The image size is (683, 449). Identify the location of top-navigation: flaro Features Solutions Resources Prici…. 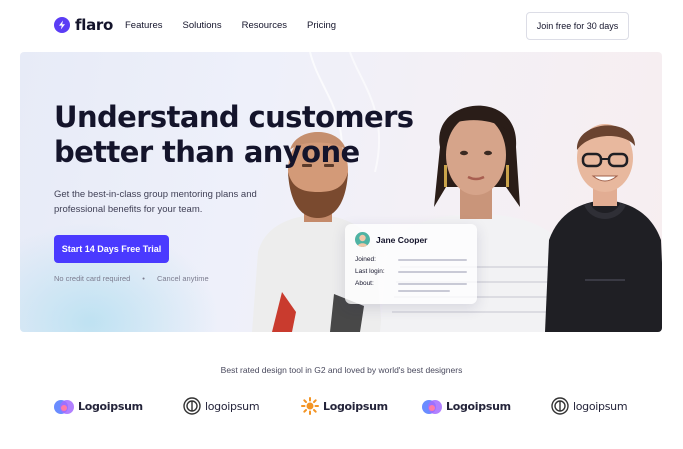
(341, 26).